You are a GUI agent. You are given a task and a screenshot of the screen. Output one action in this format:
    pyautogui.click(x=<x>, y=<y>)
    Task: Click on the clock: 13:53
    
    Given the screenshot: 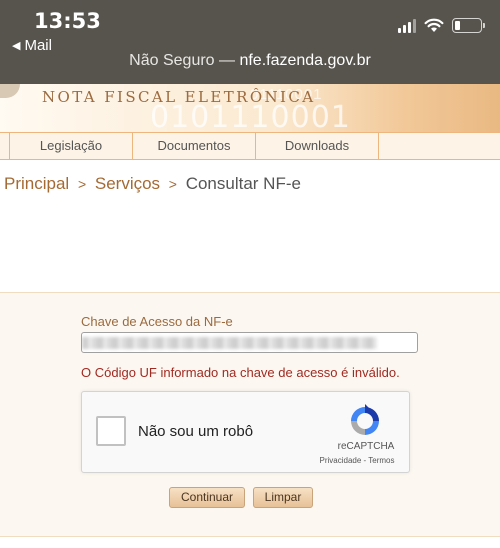 What is the action you would take?
    pyautogui.click(x=67, y=21)
    